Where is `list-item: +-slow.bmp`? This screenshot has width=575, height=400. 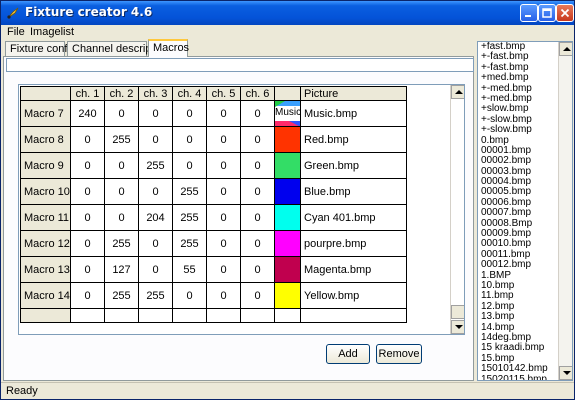 list-item: +-slow.bmp is located at coordinates (514, 129).